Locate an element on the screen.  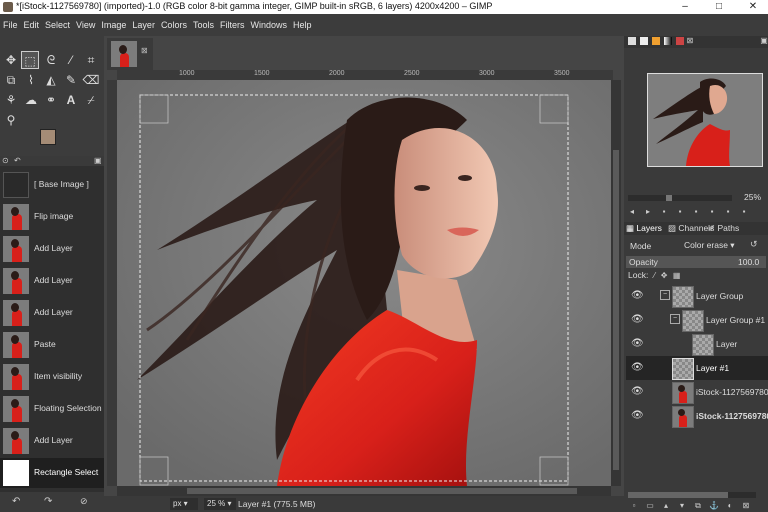
undo-item: Paste is located at coordinates (52, 345).